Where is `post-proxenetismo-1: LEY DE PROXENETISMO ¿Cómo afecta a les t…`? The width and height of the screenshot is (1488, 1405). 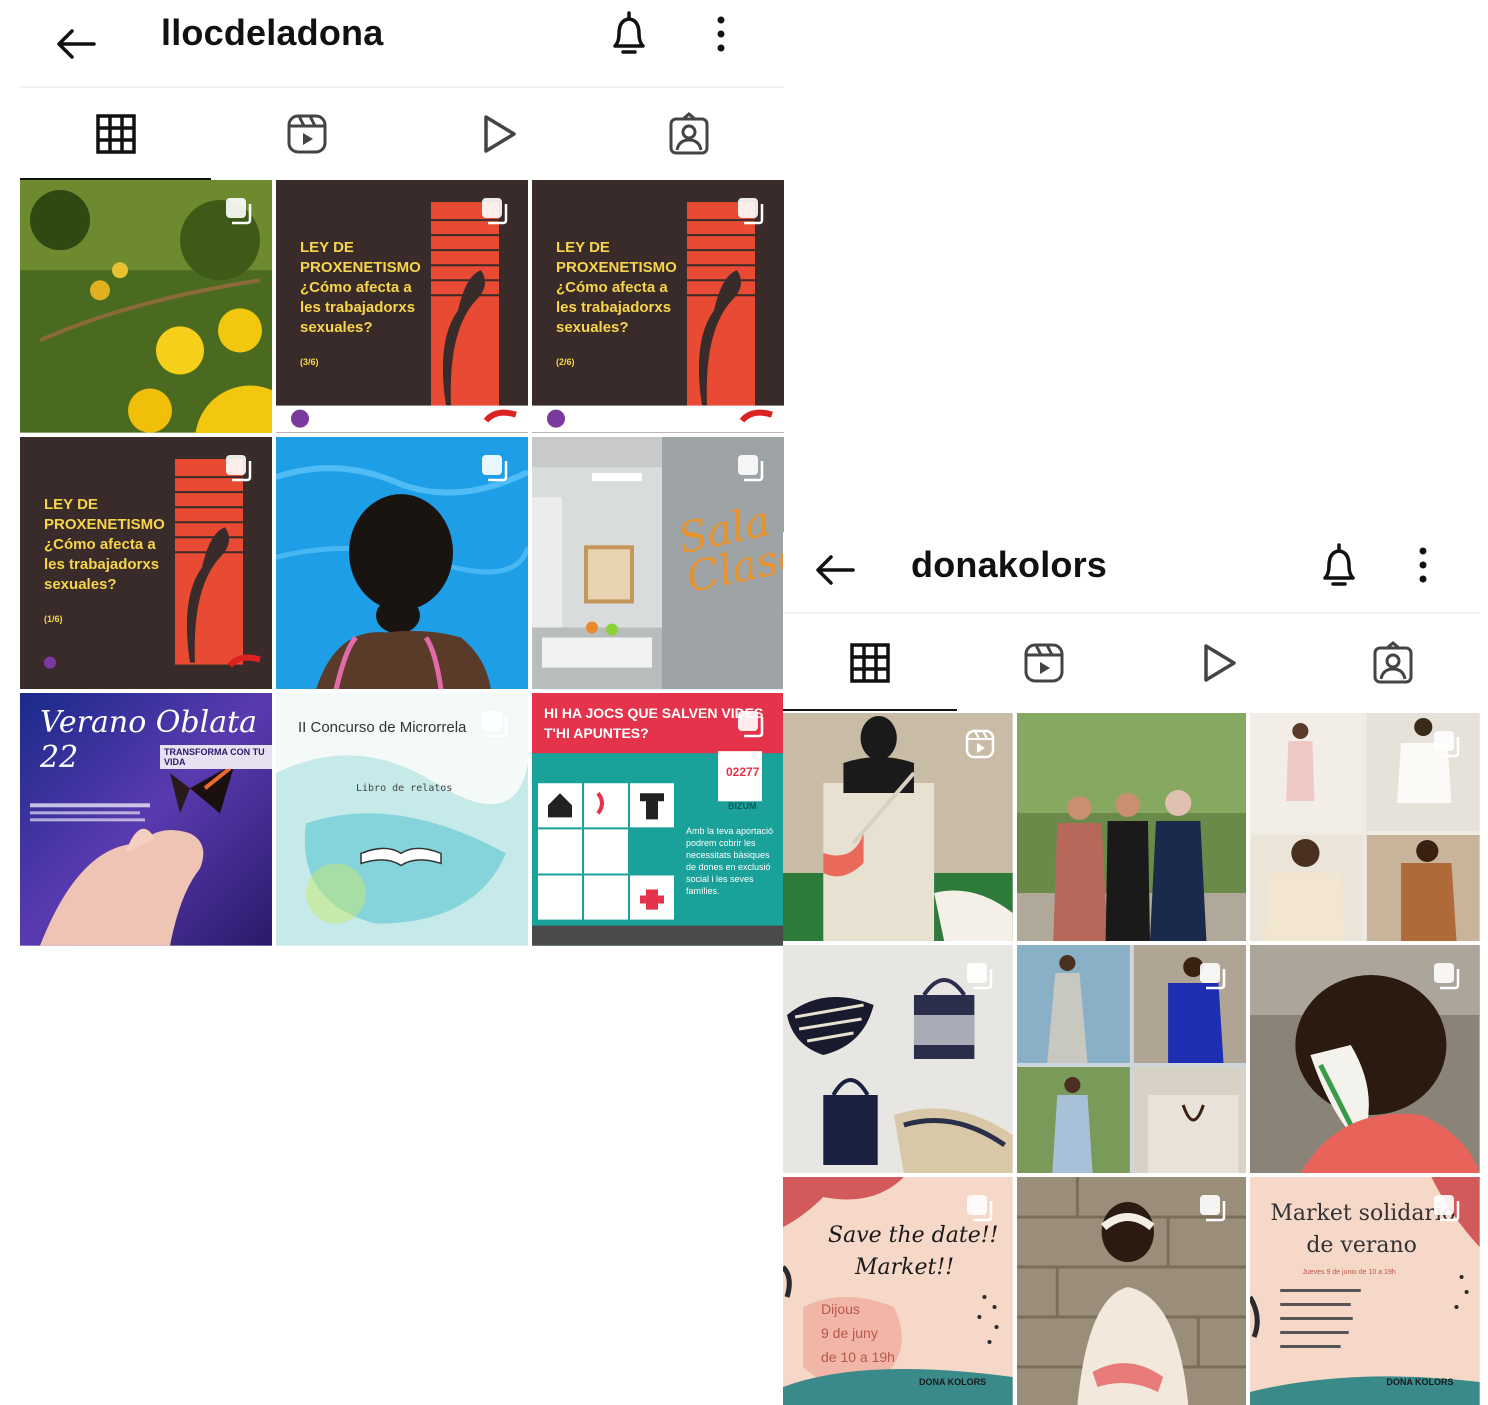 post-proxenetismo-1: LEY DE PROXENETISMO ¿Cómo afecta a les t… is located at coordinates (146, 563).